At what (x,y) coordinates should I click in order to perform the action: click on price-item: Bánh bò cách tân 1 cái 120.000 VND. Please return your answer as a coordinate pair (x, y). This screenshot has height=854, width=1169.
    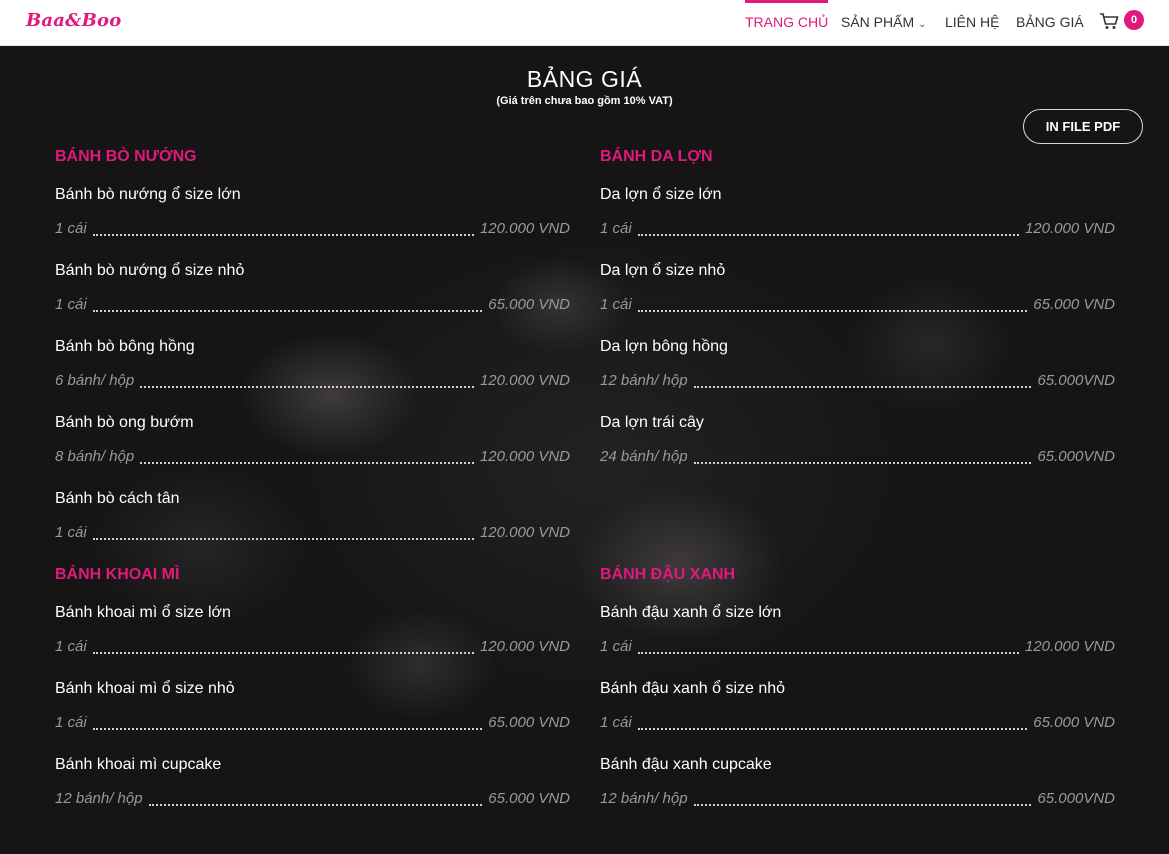
    Looking at the image, I should click on (312, 526).